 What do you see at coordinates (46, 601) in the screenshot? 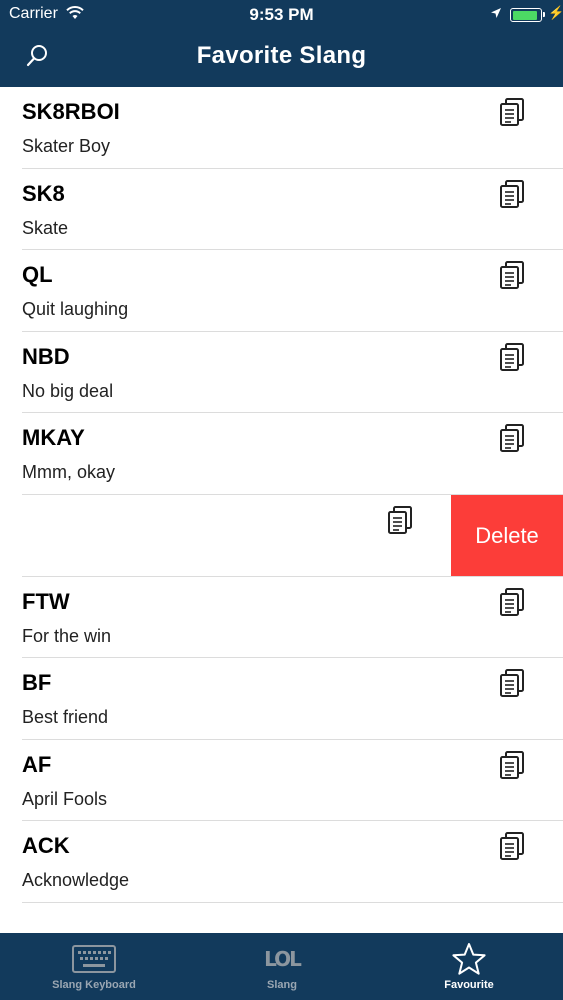
I see `slang-abbreviation: FTW` at bounding box center [46, 601].